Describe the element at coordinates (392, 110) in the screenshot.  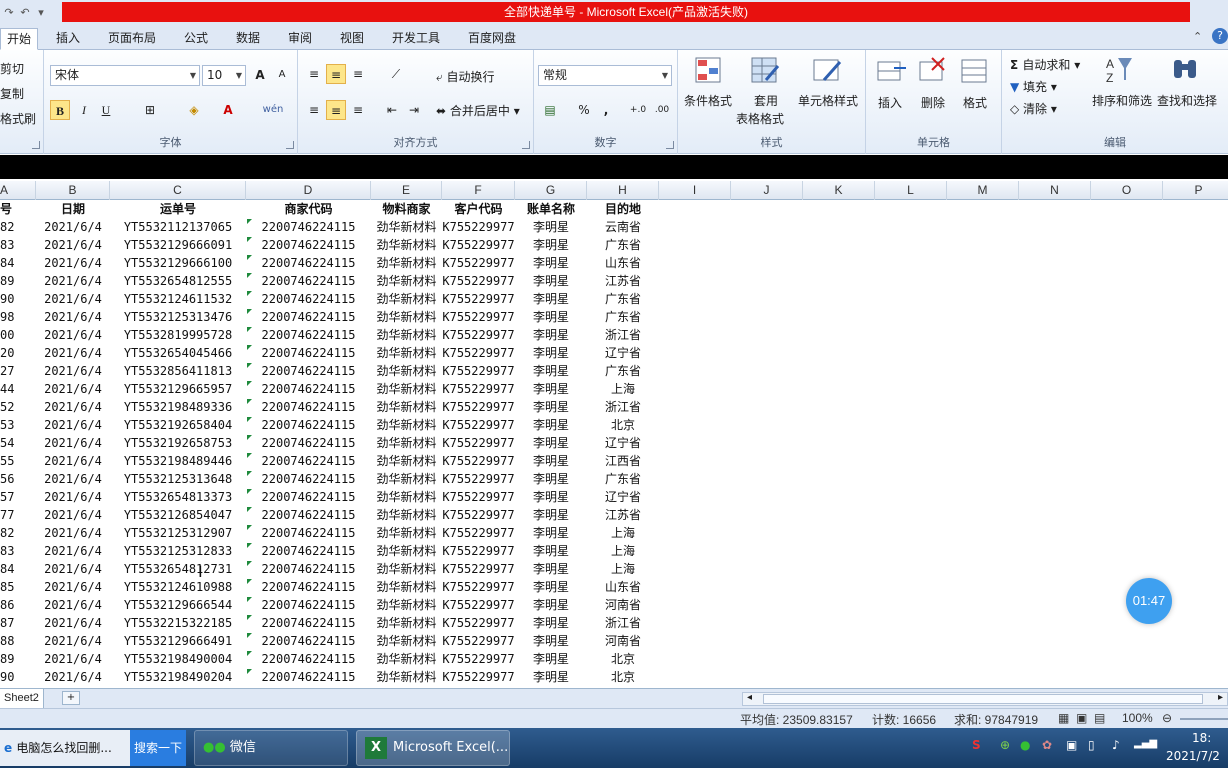
I see `decrease-indent-icon: ⇤` at that location.